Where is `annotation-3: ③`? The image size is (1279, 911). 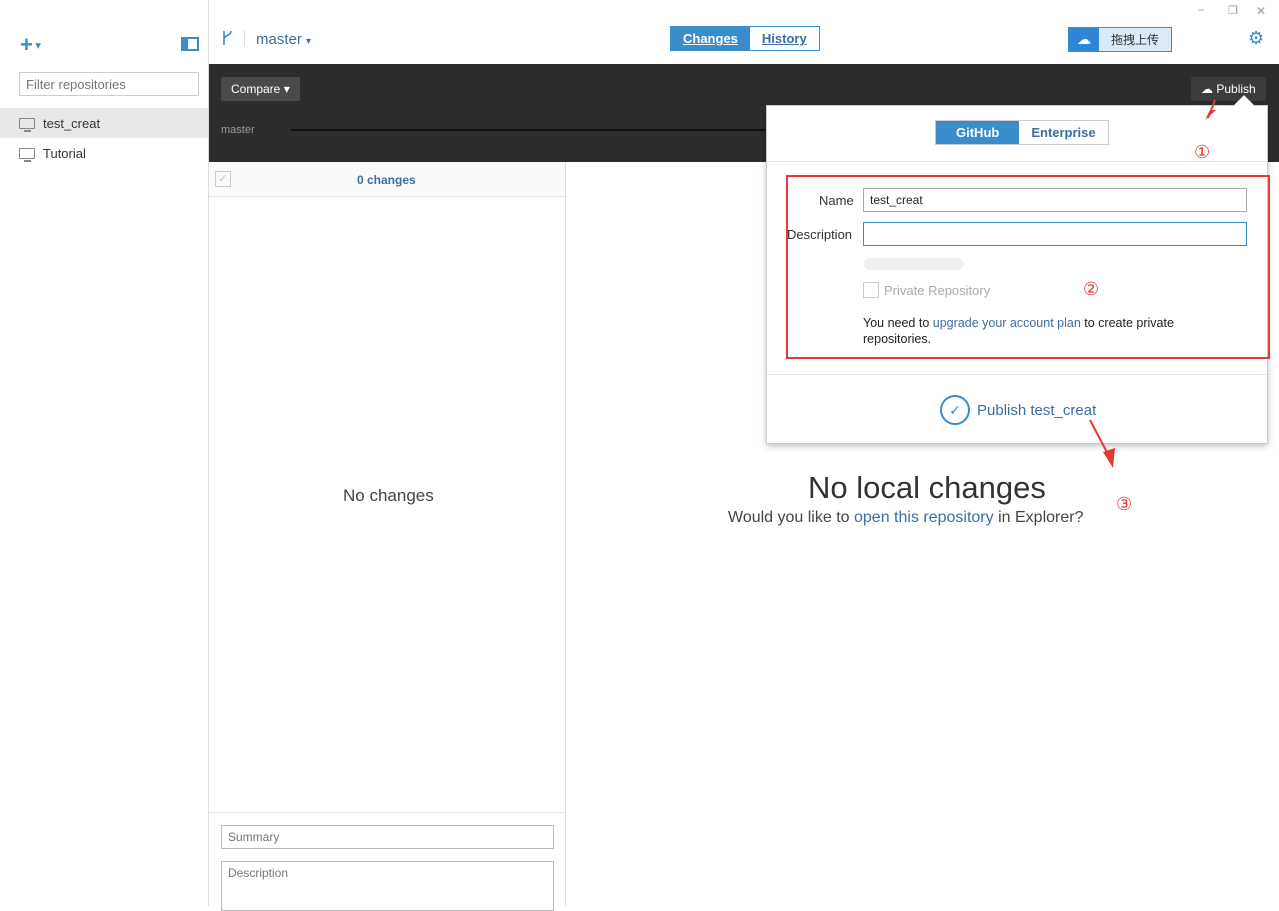
annotation-3: ③ is located at coordinates (1124, 504).